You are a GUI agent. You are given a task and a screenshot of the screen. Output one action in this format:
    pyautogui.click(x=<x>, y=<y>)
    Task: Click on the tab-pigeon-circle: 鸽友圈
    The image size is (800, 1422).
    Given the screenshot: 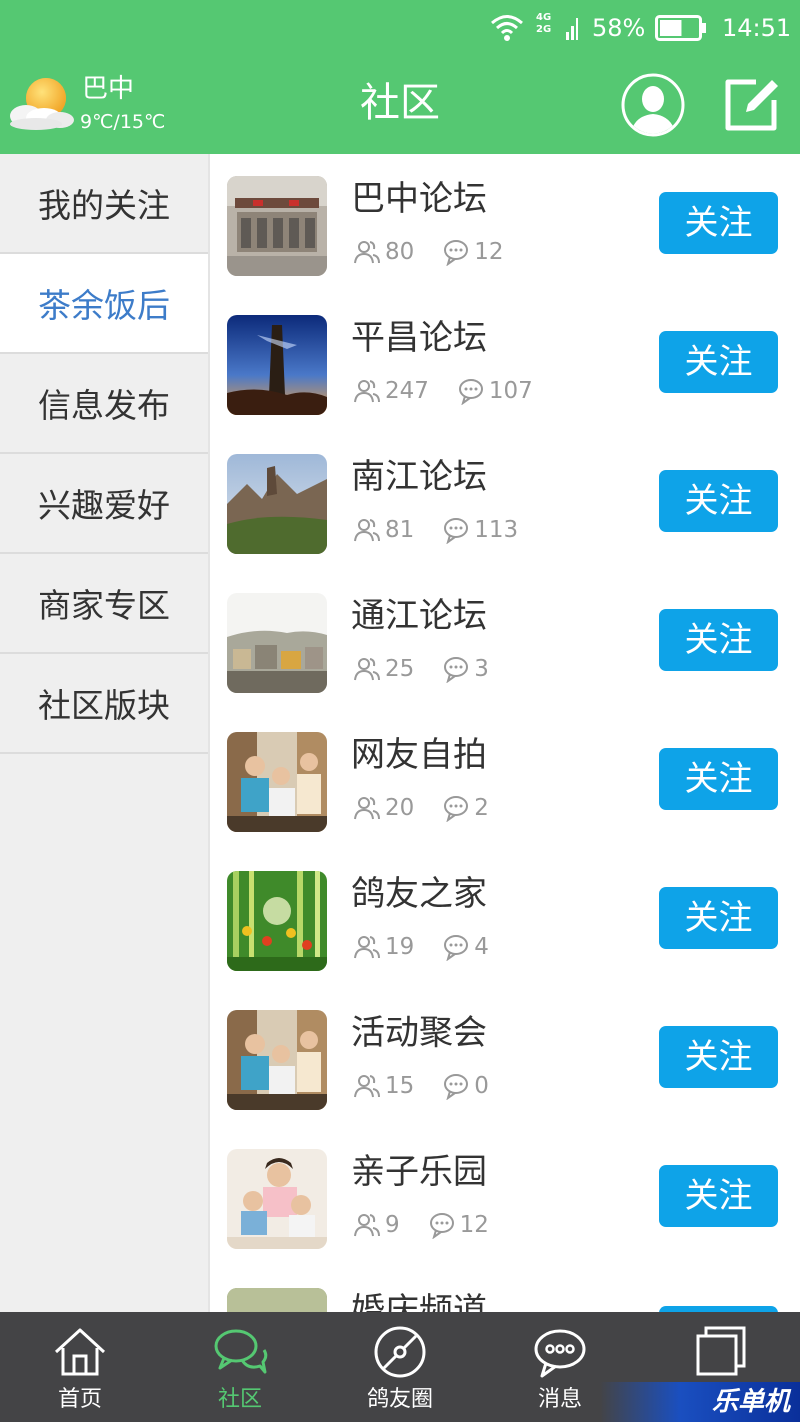 What is the action you would take?
    pyautogui.click(x=400, y=1367)
    